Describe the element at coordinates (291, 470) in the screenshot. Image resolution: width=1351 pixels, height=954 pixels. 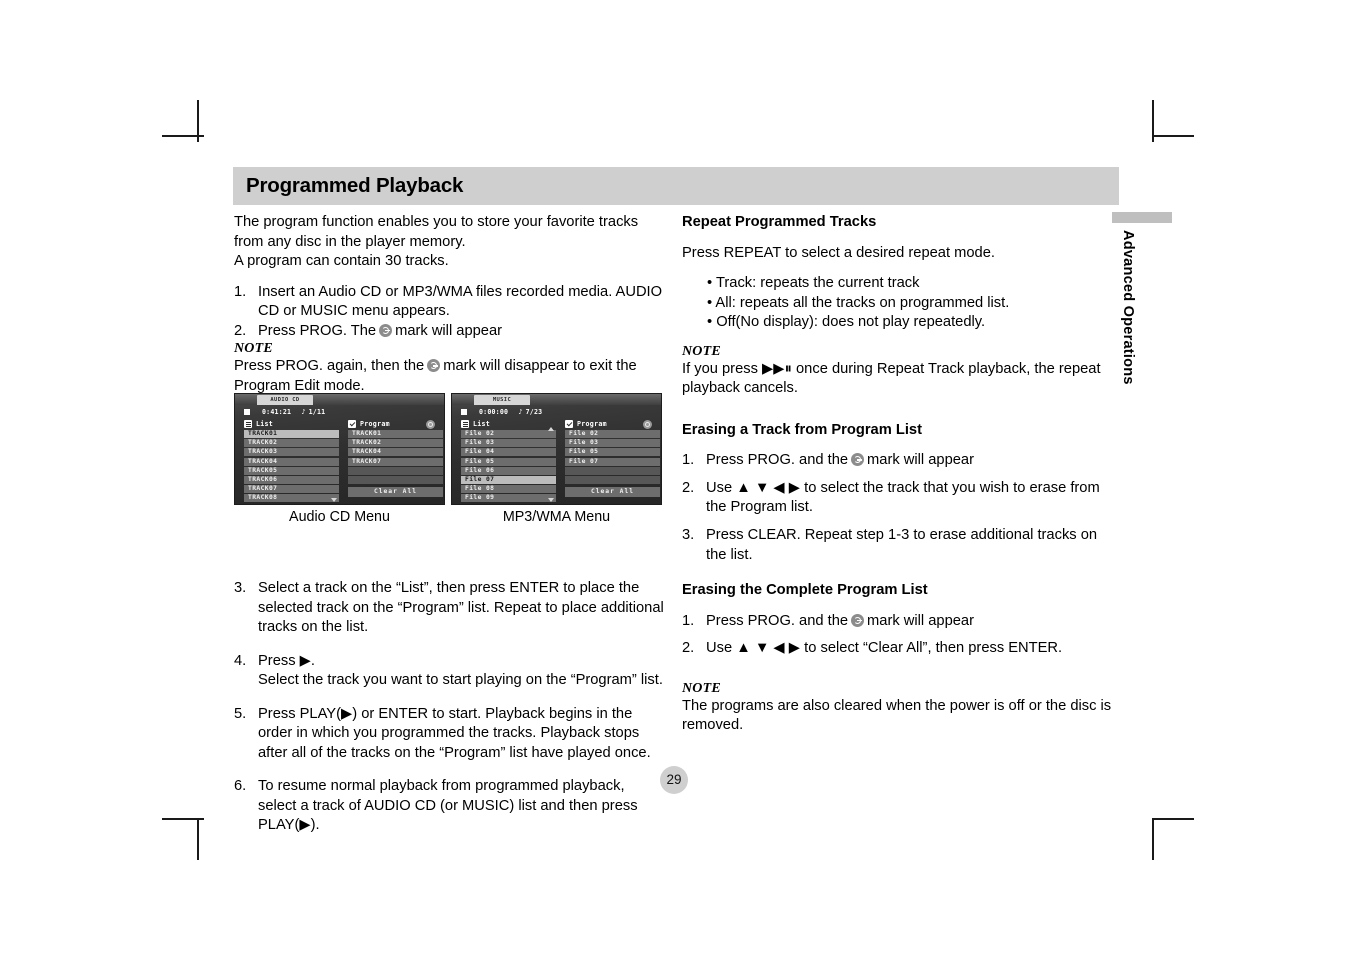
I see `list-item: TRACK05` at that location.